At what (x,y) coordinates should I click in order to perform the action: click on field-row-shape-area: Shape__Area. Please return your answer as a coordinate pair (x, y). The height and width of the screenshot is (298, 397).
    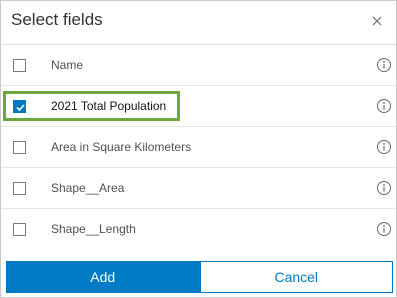
    Looking at the image, I should click on (198, 188).